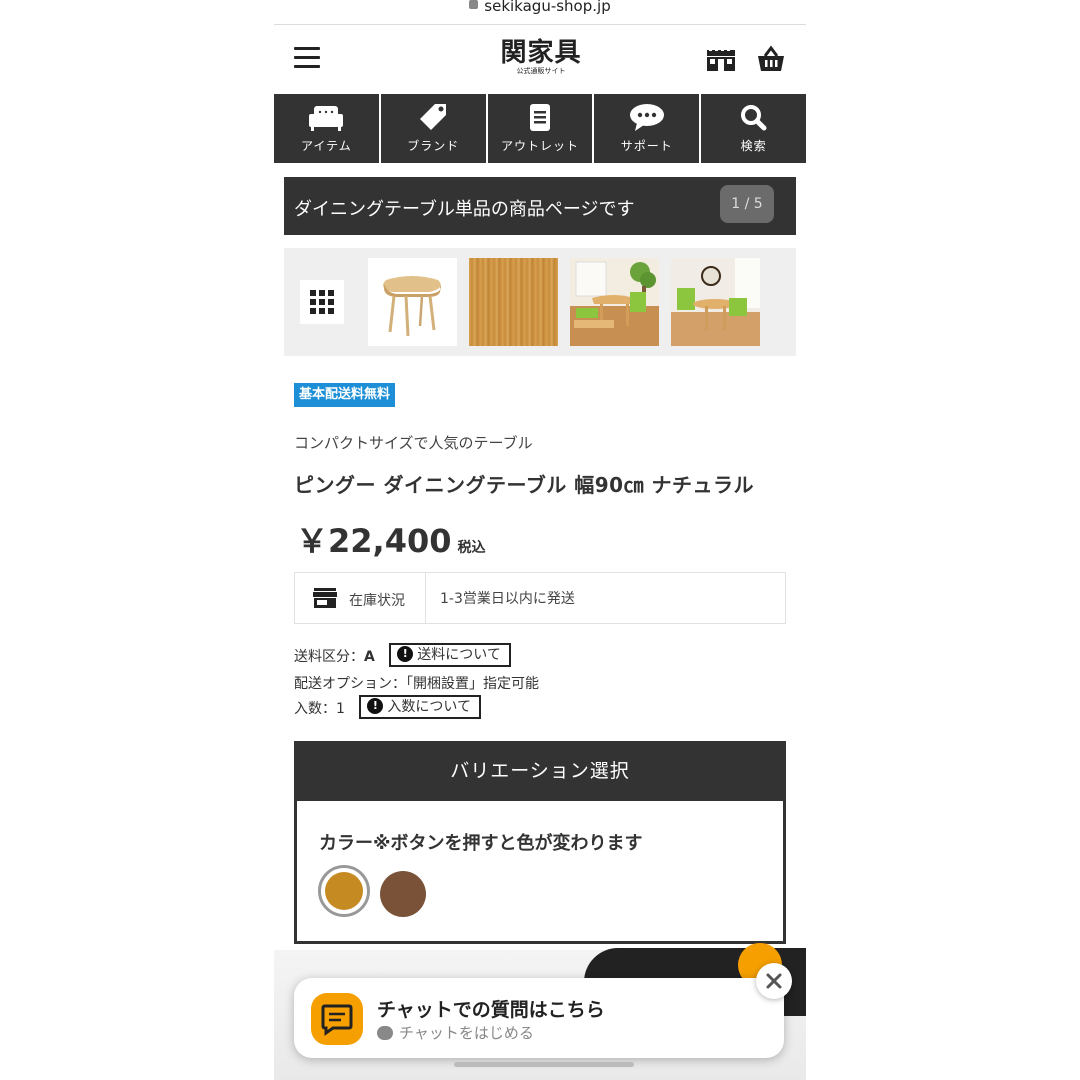  I want to click on site-logo: 関家具 公式通販サイト, so click(541, 57).